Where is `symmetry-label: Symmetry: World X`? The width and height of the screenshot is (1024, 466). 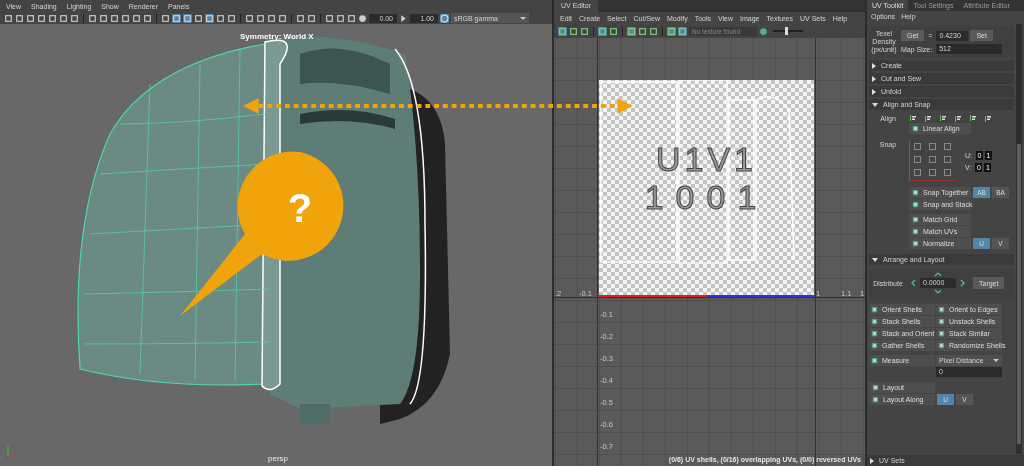
symmetry-label: Symmetry: World X is located at coordinates (277, 36).